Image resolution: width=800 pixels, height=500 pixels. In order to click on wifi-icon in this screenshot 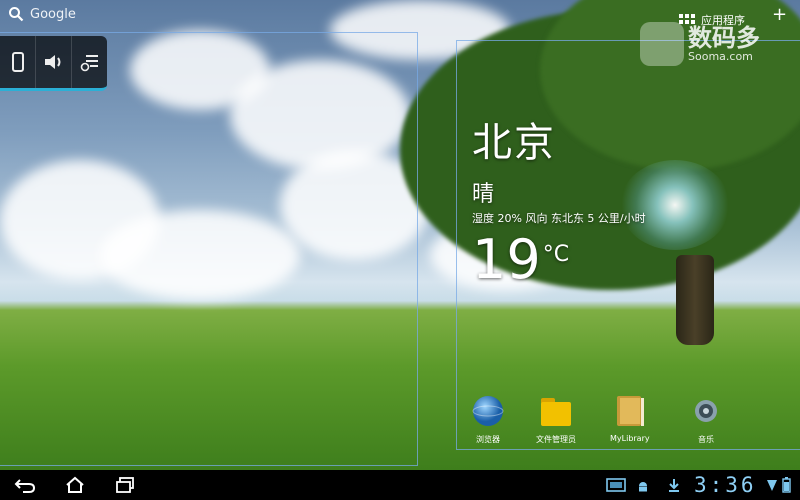, I will do `click(772, 485)`.